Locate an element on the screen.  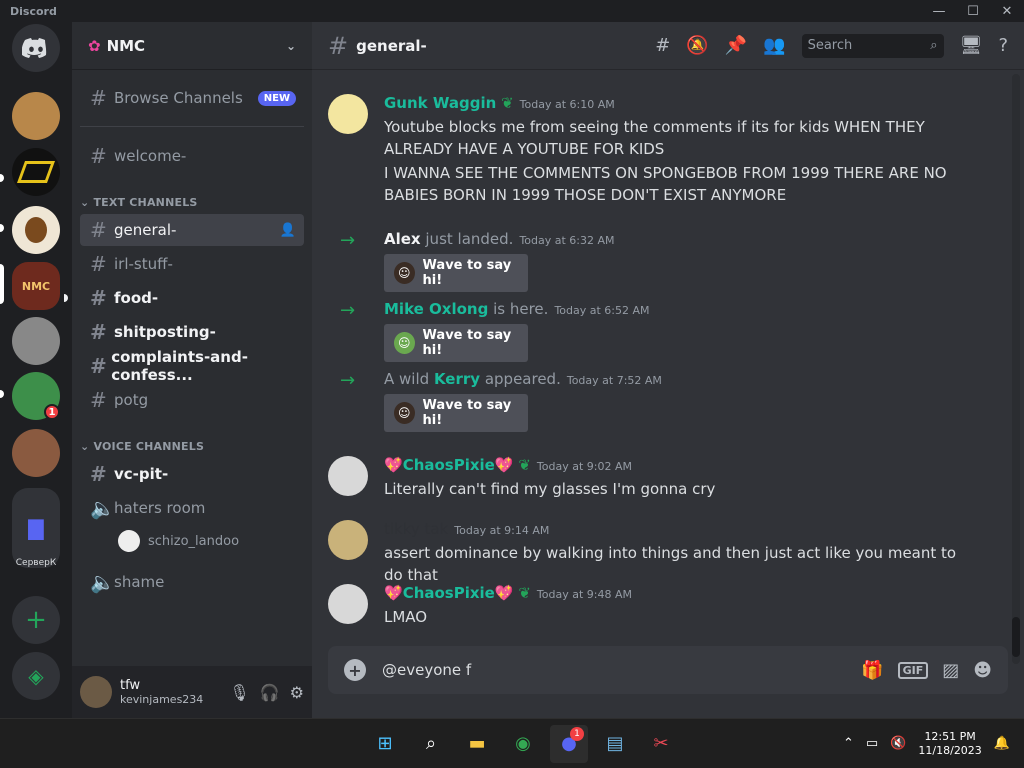
timestamp: Today at 9:14 AM is located at coordinates (502, 530).